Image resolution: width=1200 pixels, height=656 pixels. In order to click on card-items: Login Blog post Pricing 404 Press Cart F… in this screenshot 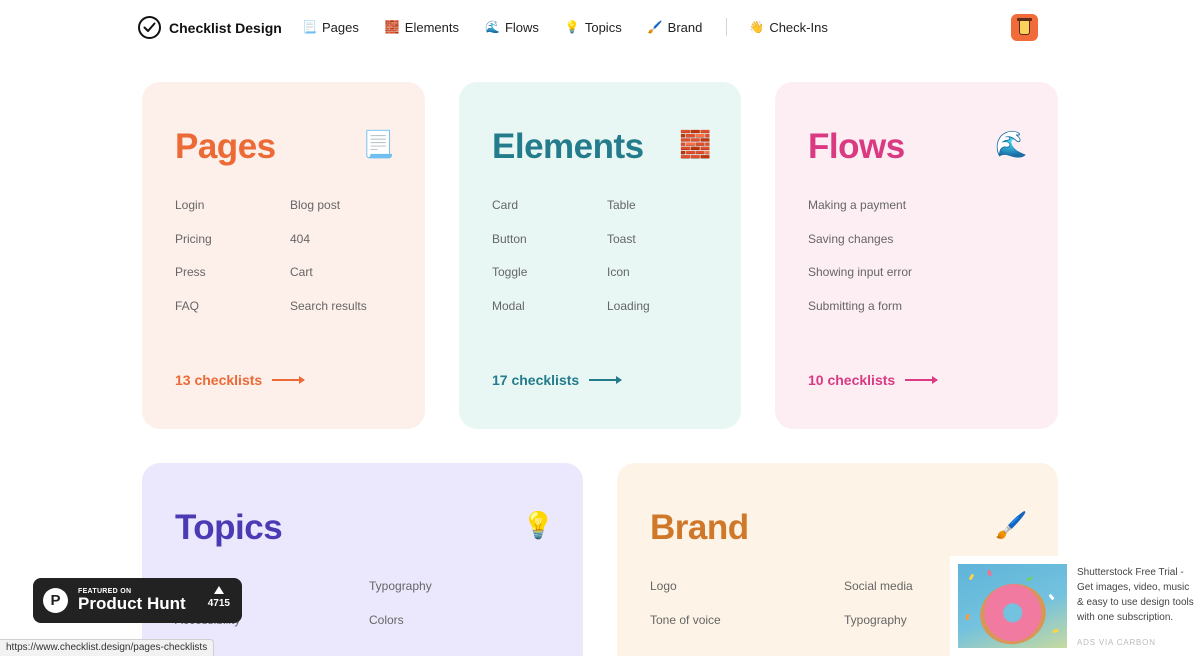, I will do `click(290, 265)`.